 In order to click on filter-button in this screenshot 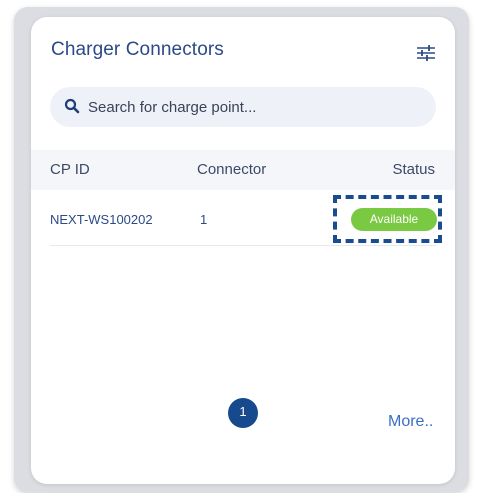, I will do `click(426, 53)`.